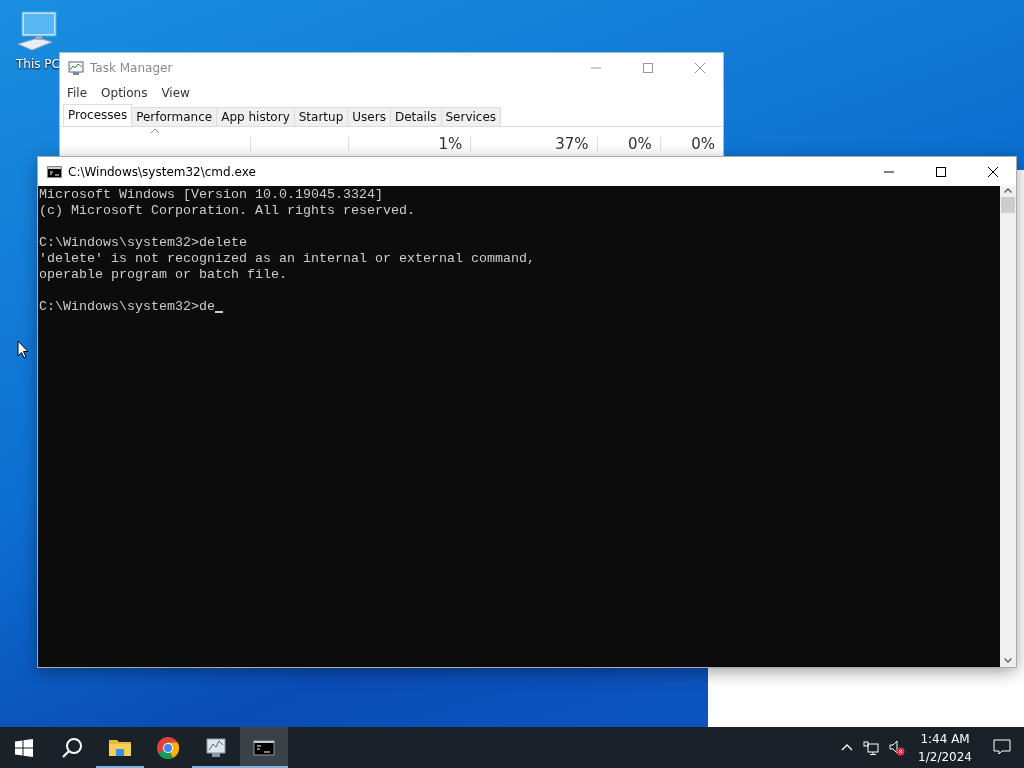 The image size is (1024, 768). Describe the element at coordinates (77, 93) in the screenshot. I see `menu-item: File` at that location.